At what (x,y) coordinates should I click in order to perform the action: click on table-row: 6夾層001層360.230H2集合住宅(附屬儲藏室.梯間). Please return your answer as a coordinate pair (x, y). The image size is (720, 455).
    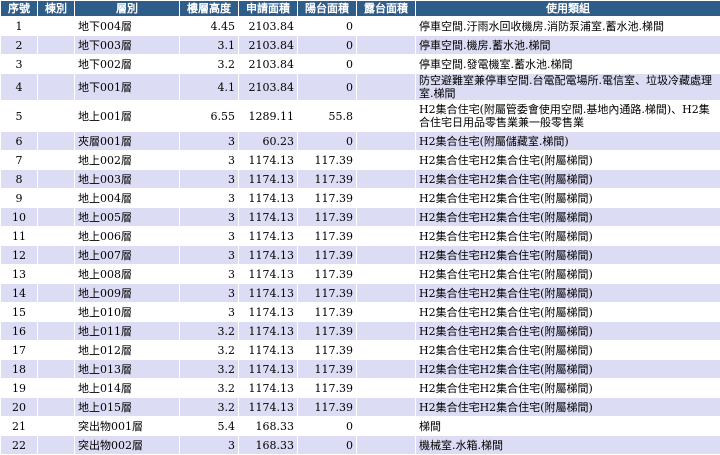
    Looking at the image, I should click on (360, 141).